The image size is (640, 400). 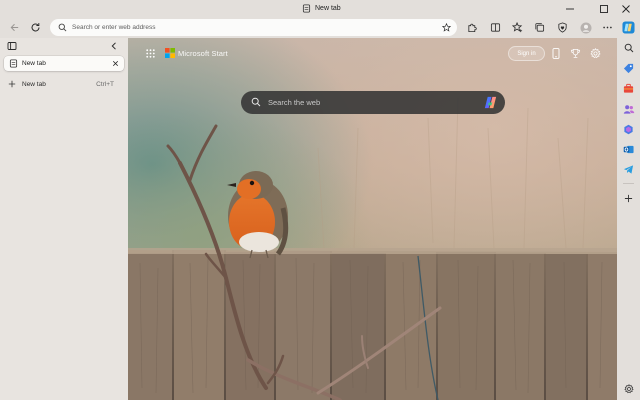 What do you see at coordinates (628, 183) in the screenshot?
I see `sidebar-divider` at bounding box center [628, 183].